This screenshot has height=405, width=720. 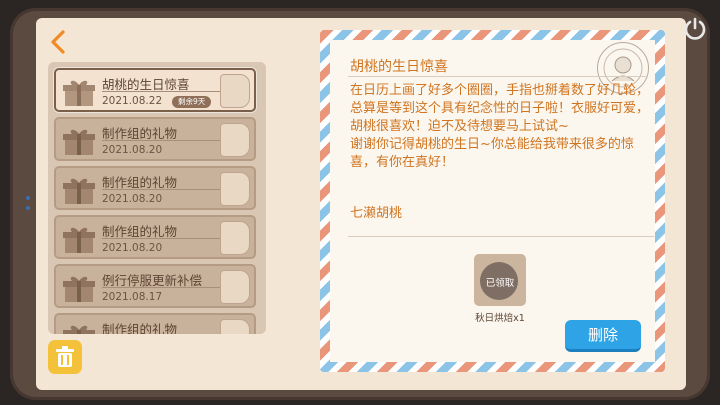 I want to click on claimed-status: 已领取, so click(x=500, y=283).